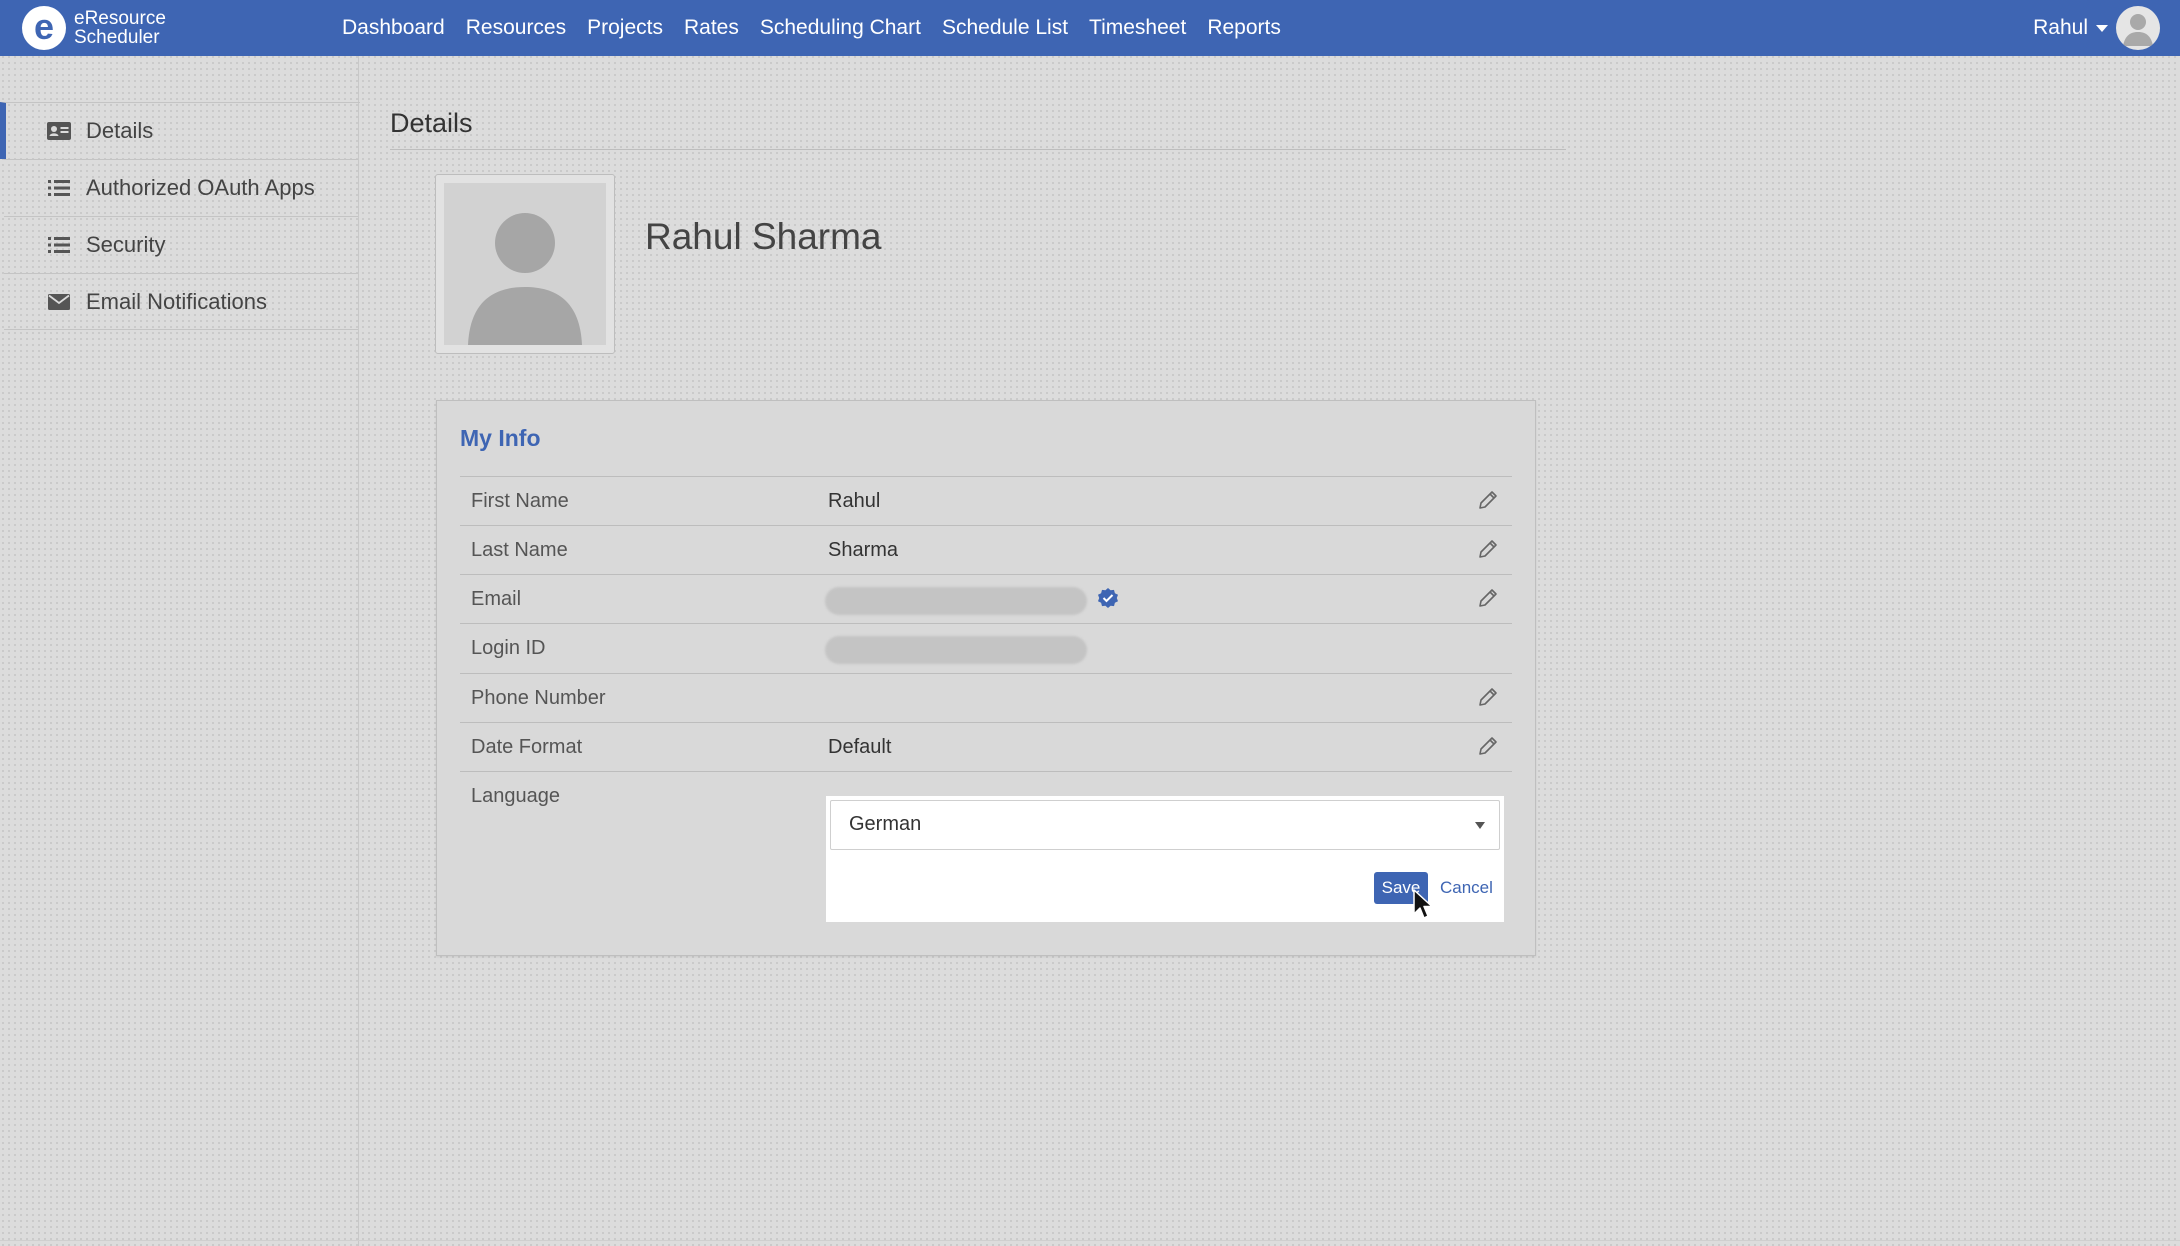  What do you see at coordinates (1466, 888) in the screenshot?
I see `cancel-link: Cancel` at bounding box center [1466, 888].